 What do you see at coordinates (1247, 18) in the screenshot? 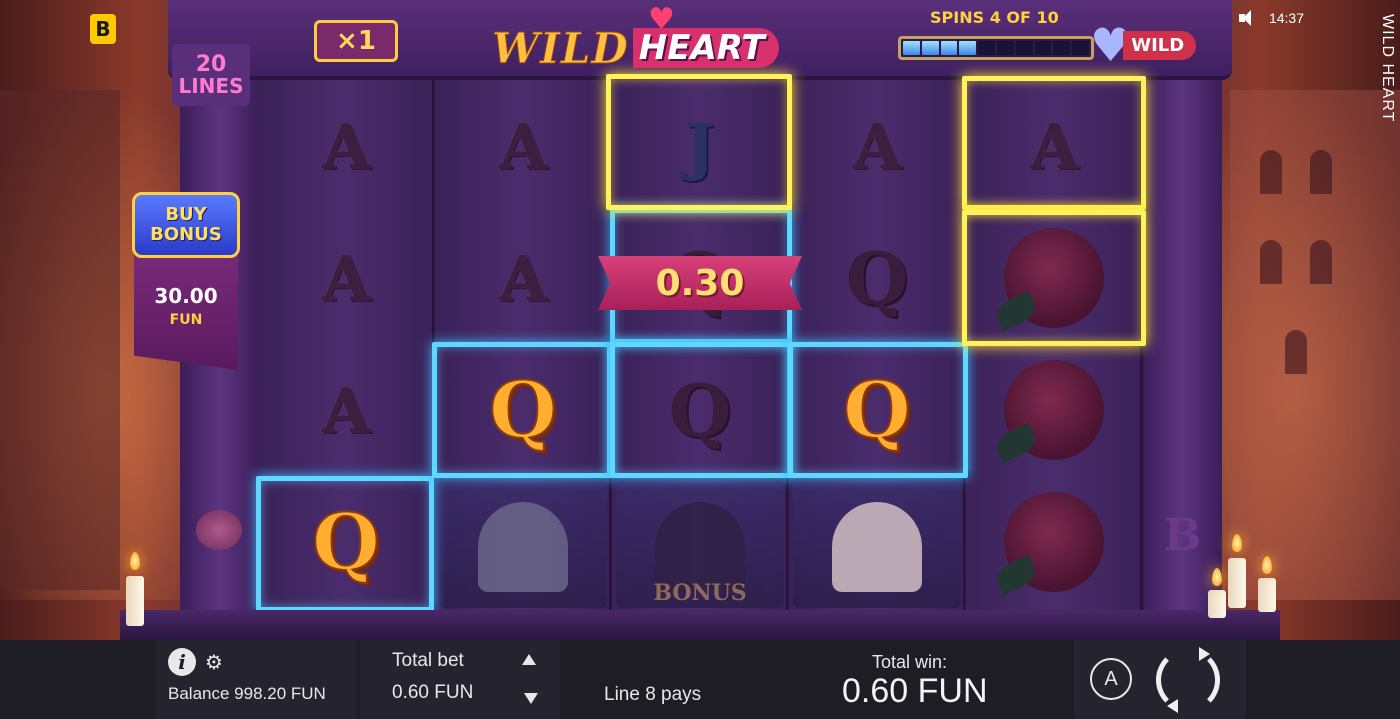
I see `speaker-icon` at bounding box center [1247, 18].